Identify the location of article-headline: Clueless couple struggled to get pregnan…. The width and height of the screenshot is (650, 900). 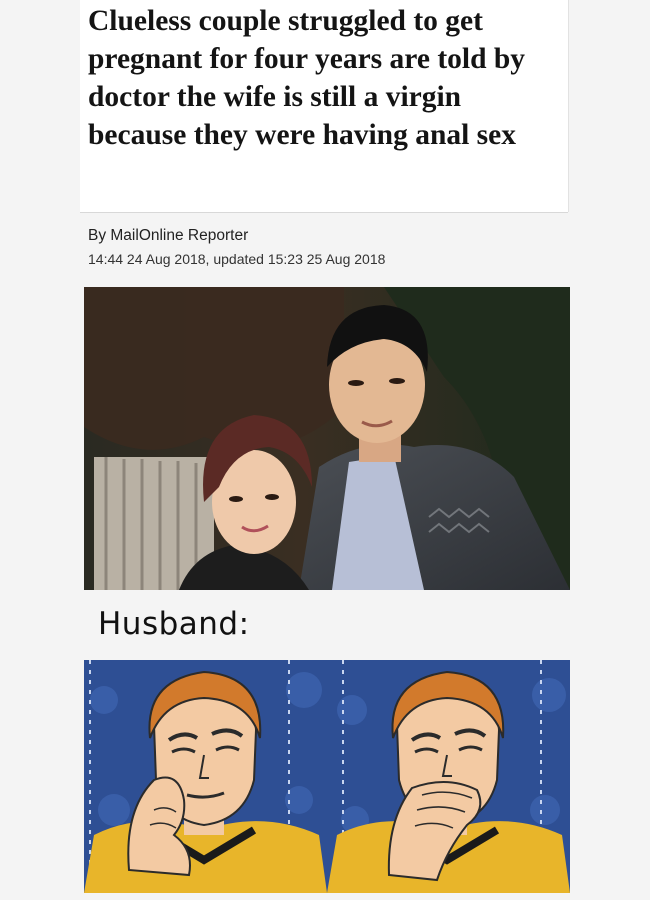
(307, 78).